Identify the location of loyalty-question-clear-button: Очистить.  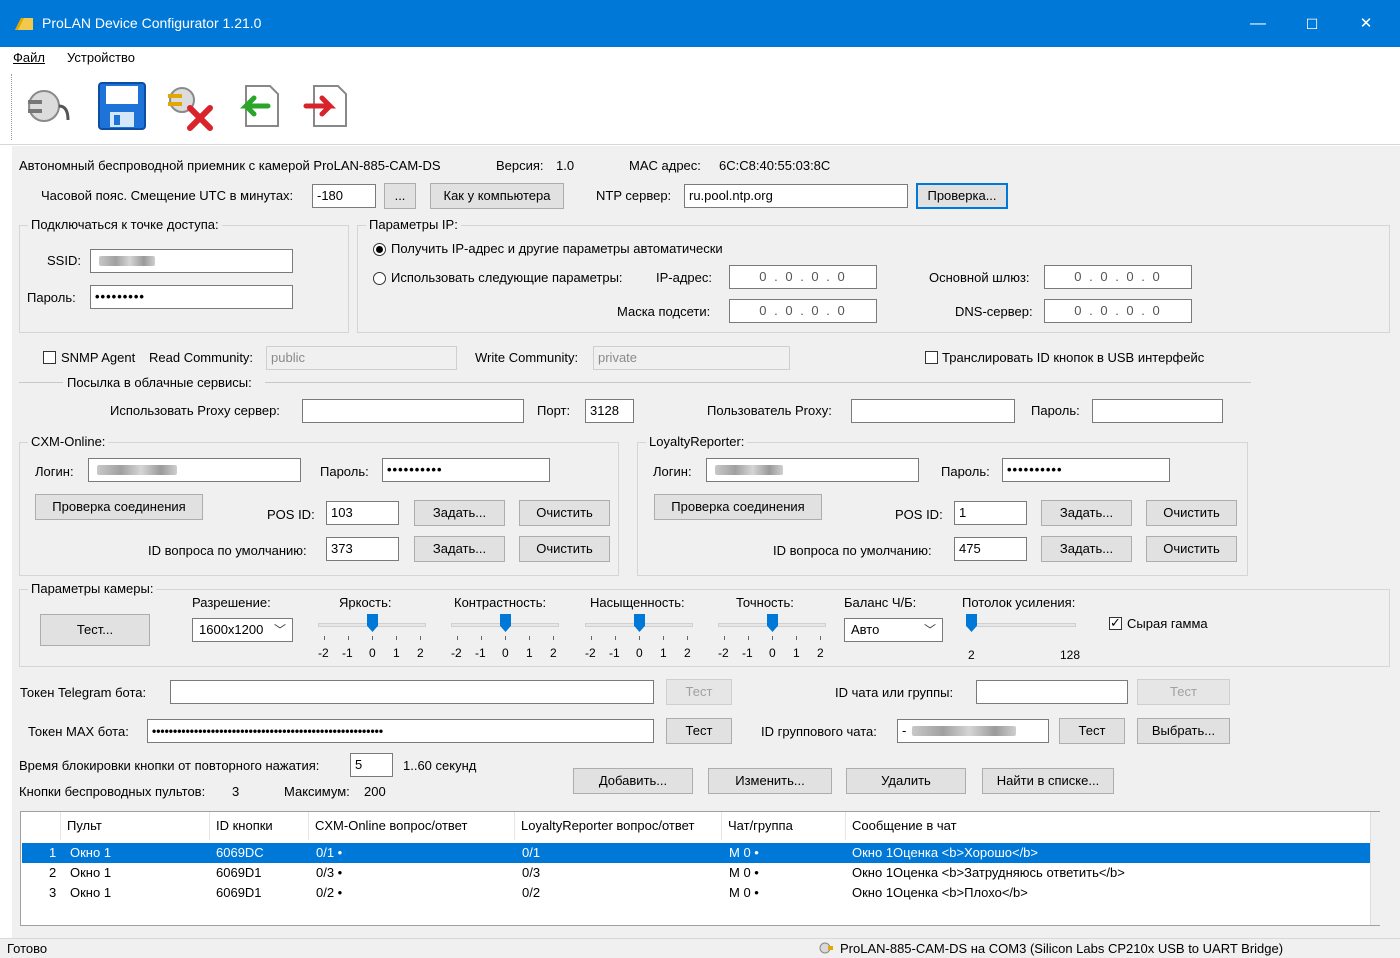
(1191, 549).